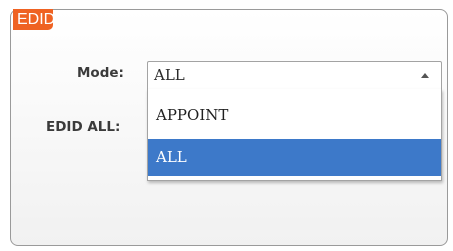  I want to click on option-all: ALL, so click(294, 157).